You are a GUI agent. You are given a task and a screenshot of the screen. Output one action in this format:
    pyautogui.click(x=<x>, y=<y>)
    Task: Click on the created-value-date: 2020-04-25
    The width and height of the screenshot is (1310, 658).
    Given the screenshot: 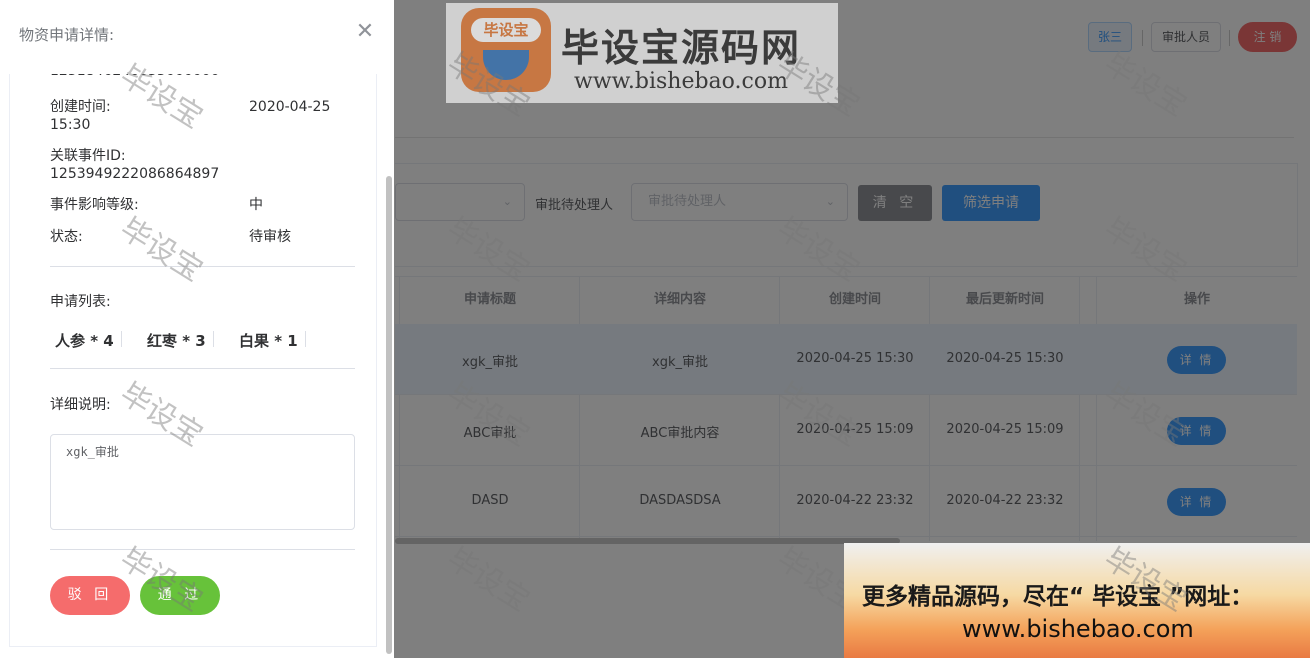 What is the action you would take?
    pyautogui.click(x=290, y=107)
    